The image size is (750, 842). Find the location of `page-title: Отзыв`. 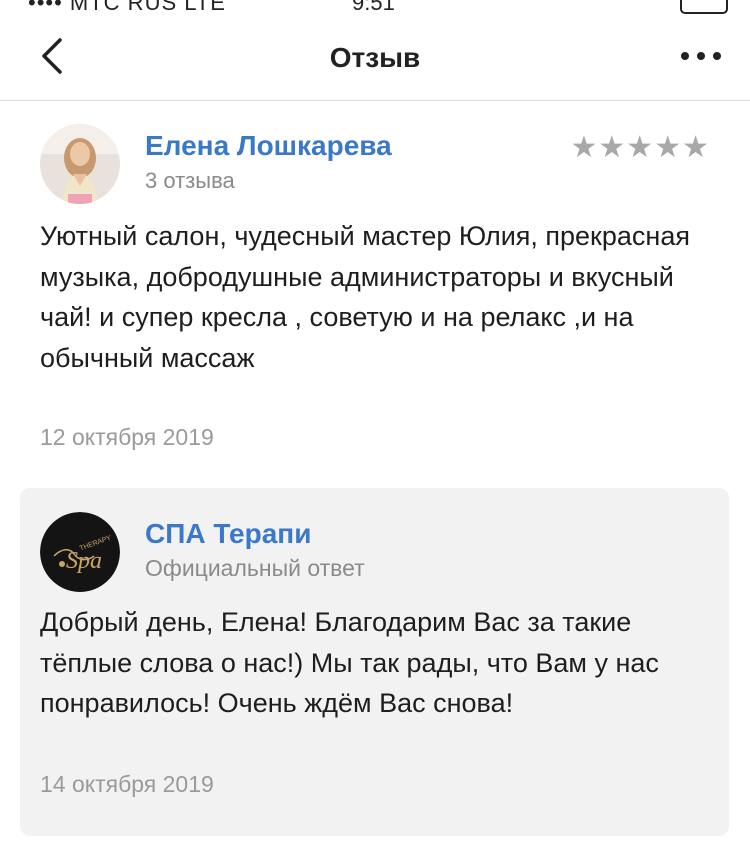

page-title: Отзыв is located at coordinates (375, 57).